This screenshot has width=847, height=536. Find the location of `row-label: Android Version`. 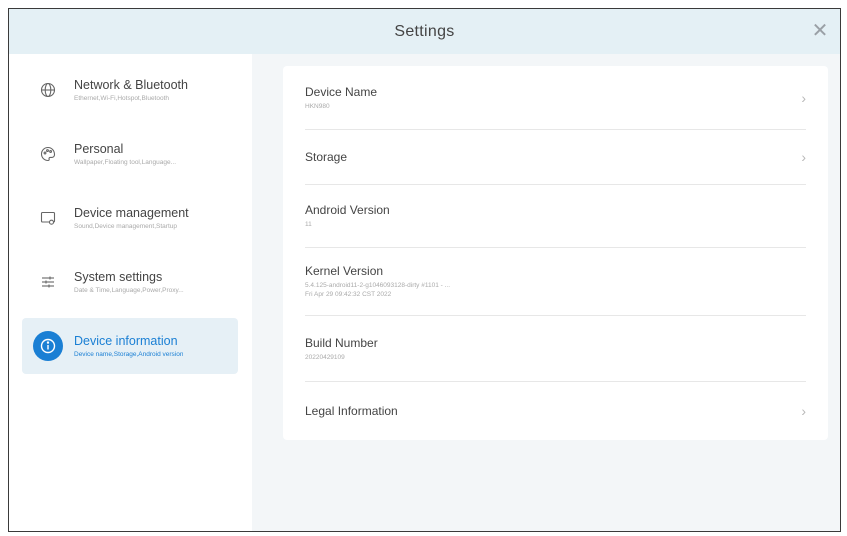

row-label: Android Version is located at coordinates (347, 210).